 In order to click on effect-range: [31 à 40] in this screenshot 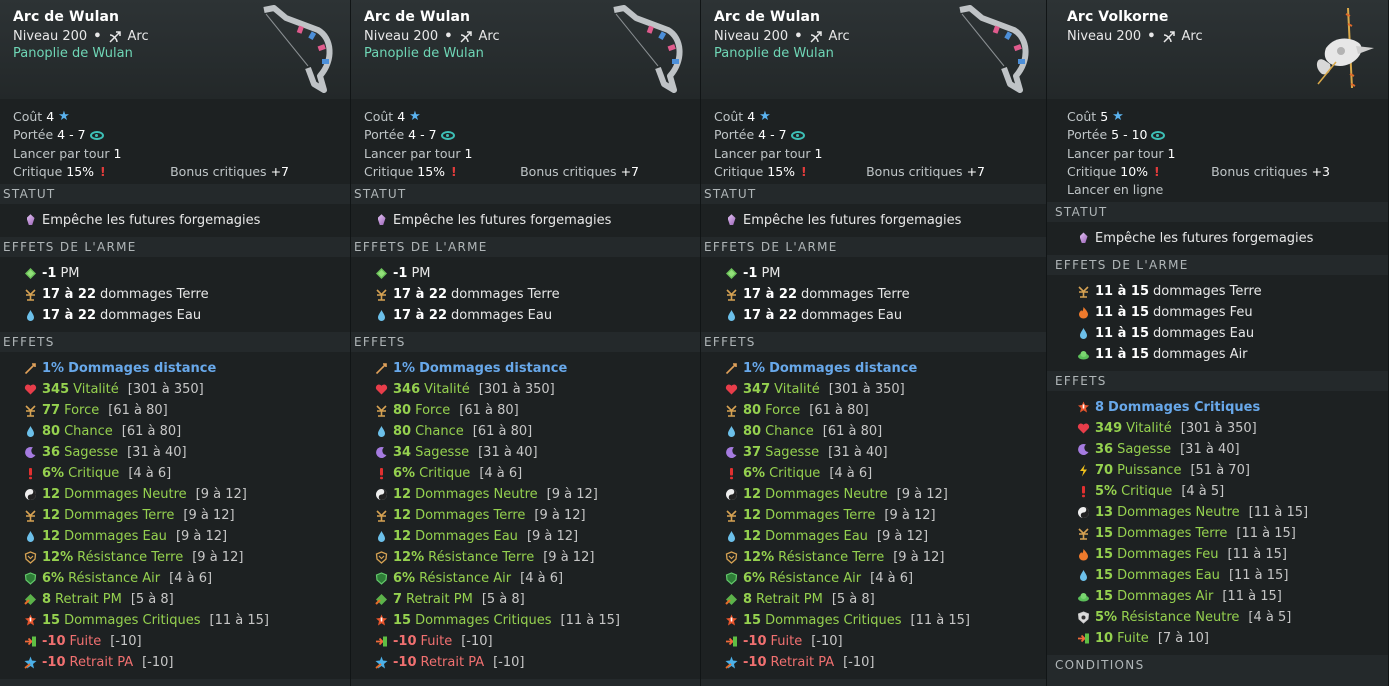, I will do `click(858, 453)`.